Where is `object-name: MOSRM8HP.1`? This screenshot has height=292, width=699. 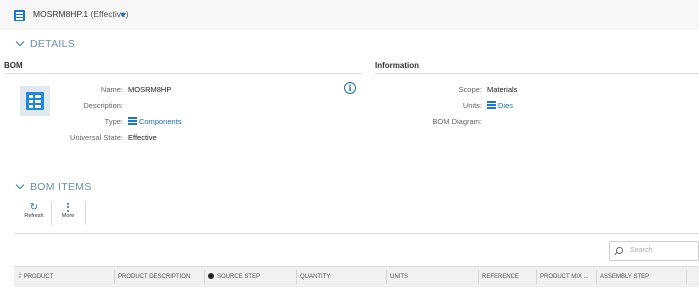 object-name: MOSRM8HP.1 is located at coordinates (61, 14).